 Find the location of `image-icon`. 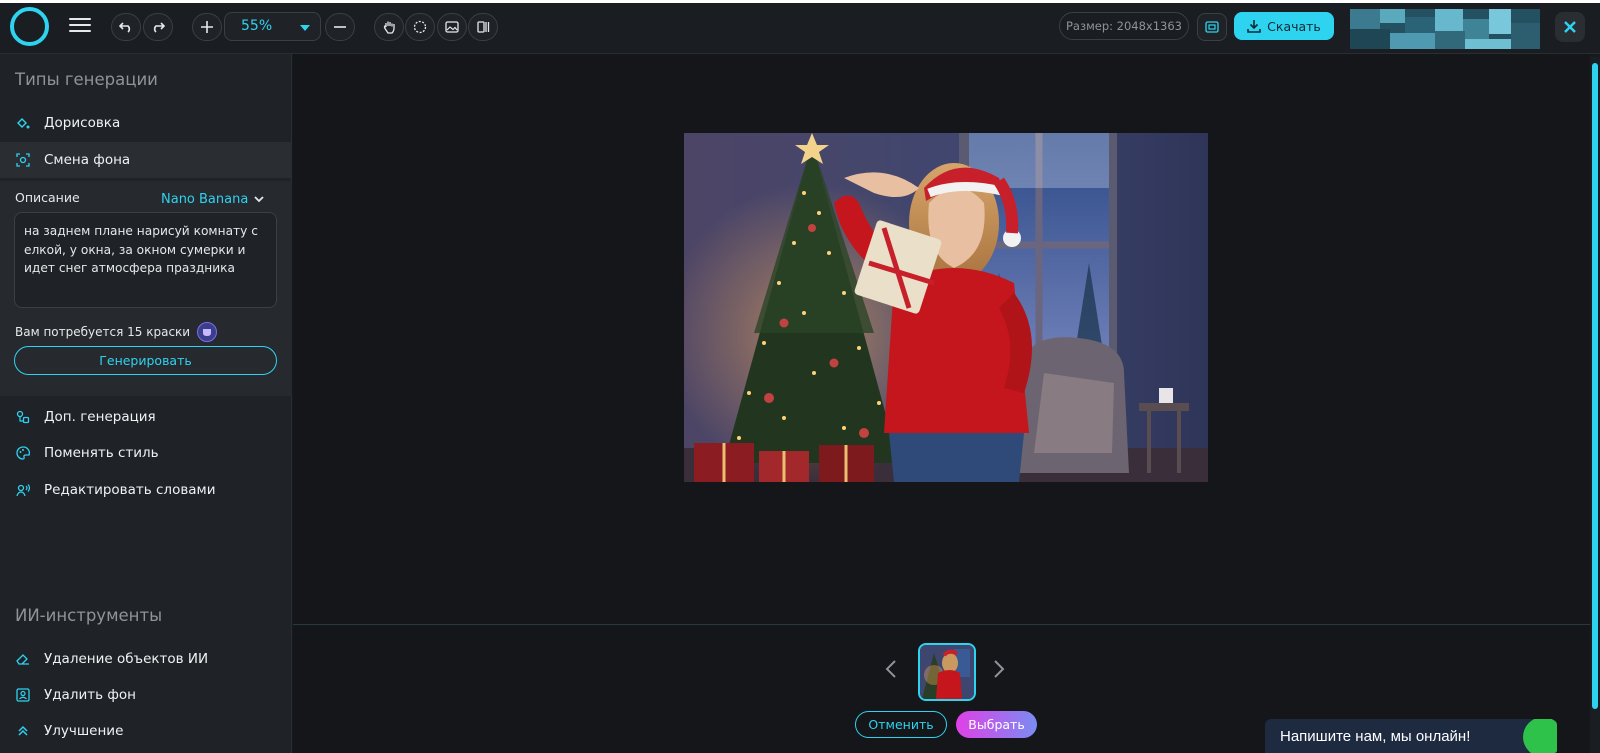

image-icon is located at coordinates (452, 27).